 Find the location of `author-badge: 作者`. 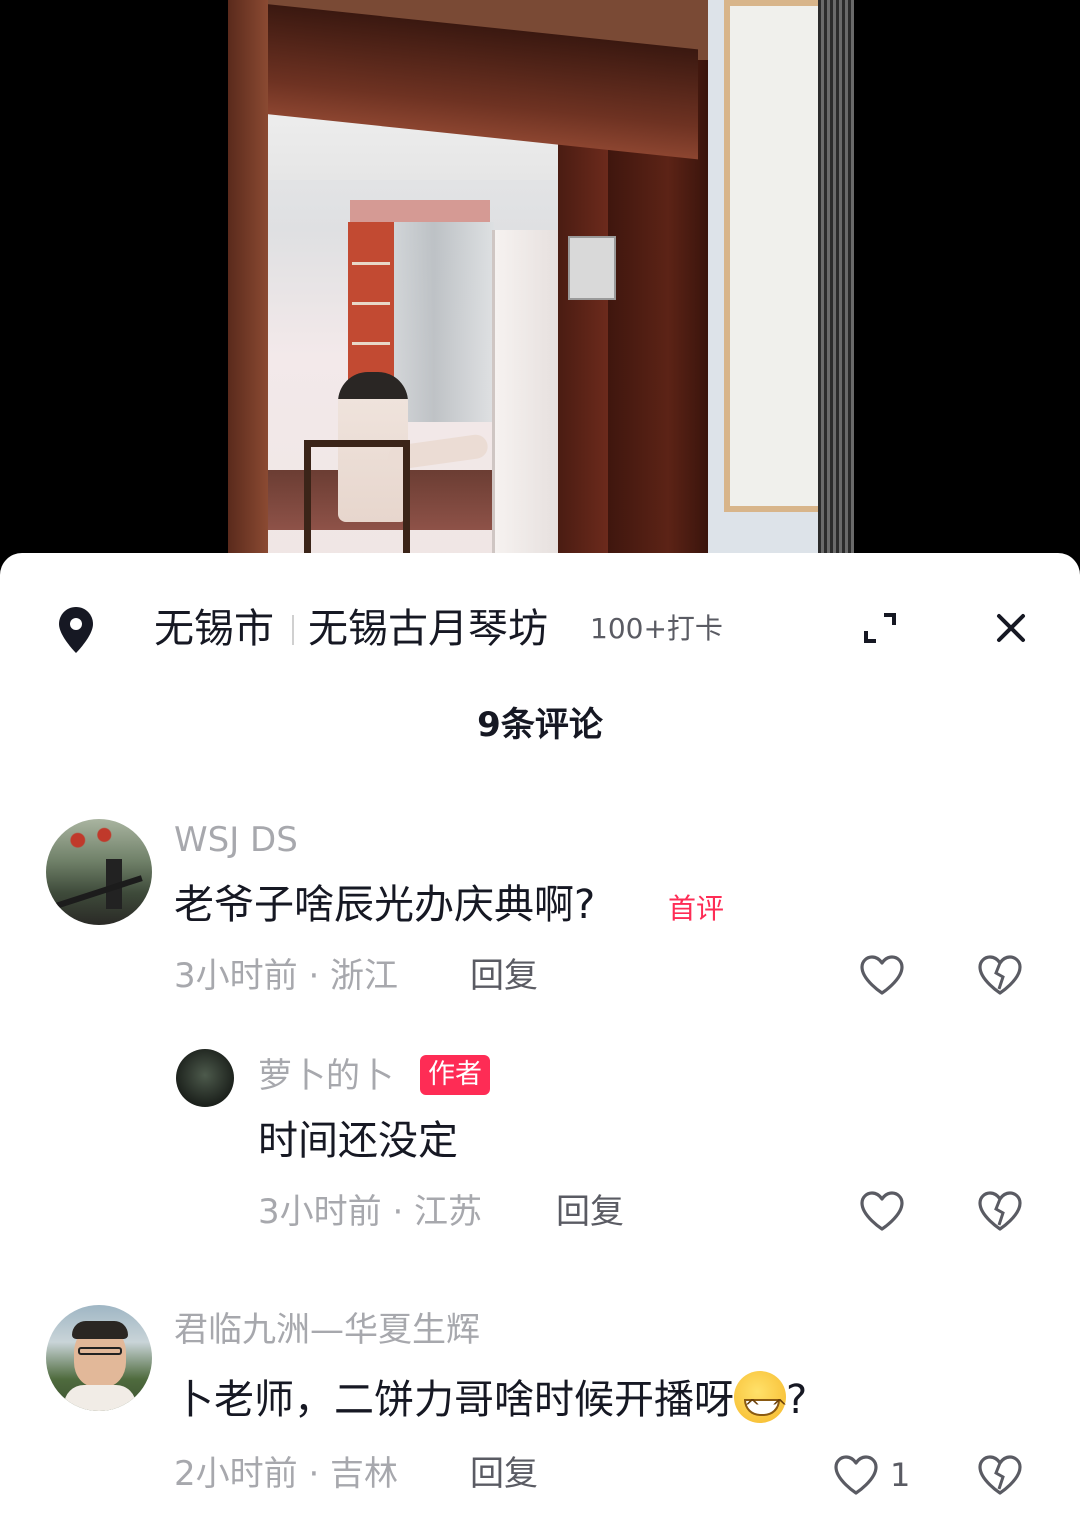

author-badge: 作者 is located at coordinates (455, 1075).